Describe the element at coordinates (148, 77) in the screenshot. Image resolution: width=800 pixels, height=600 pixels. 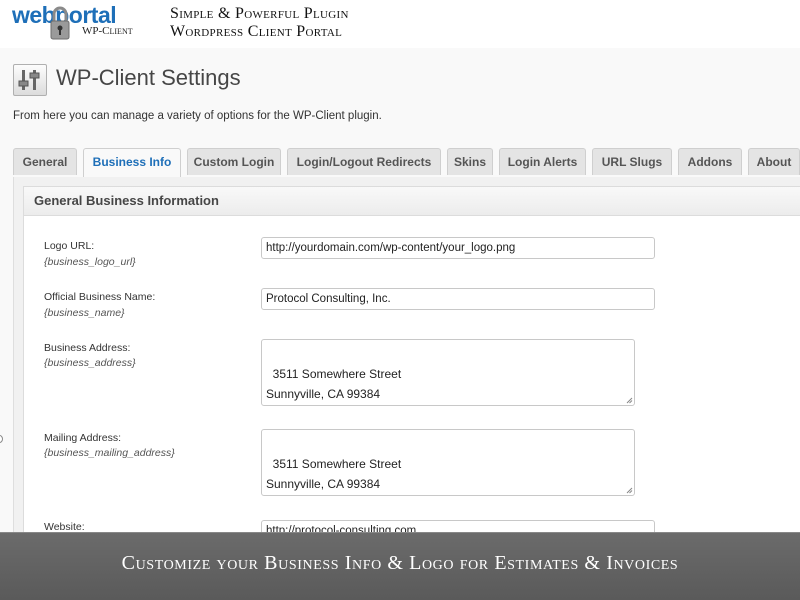
I see `page-title: WP-Client Settings` at that location.